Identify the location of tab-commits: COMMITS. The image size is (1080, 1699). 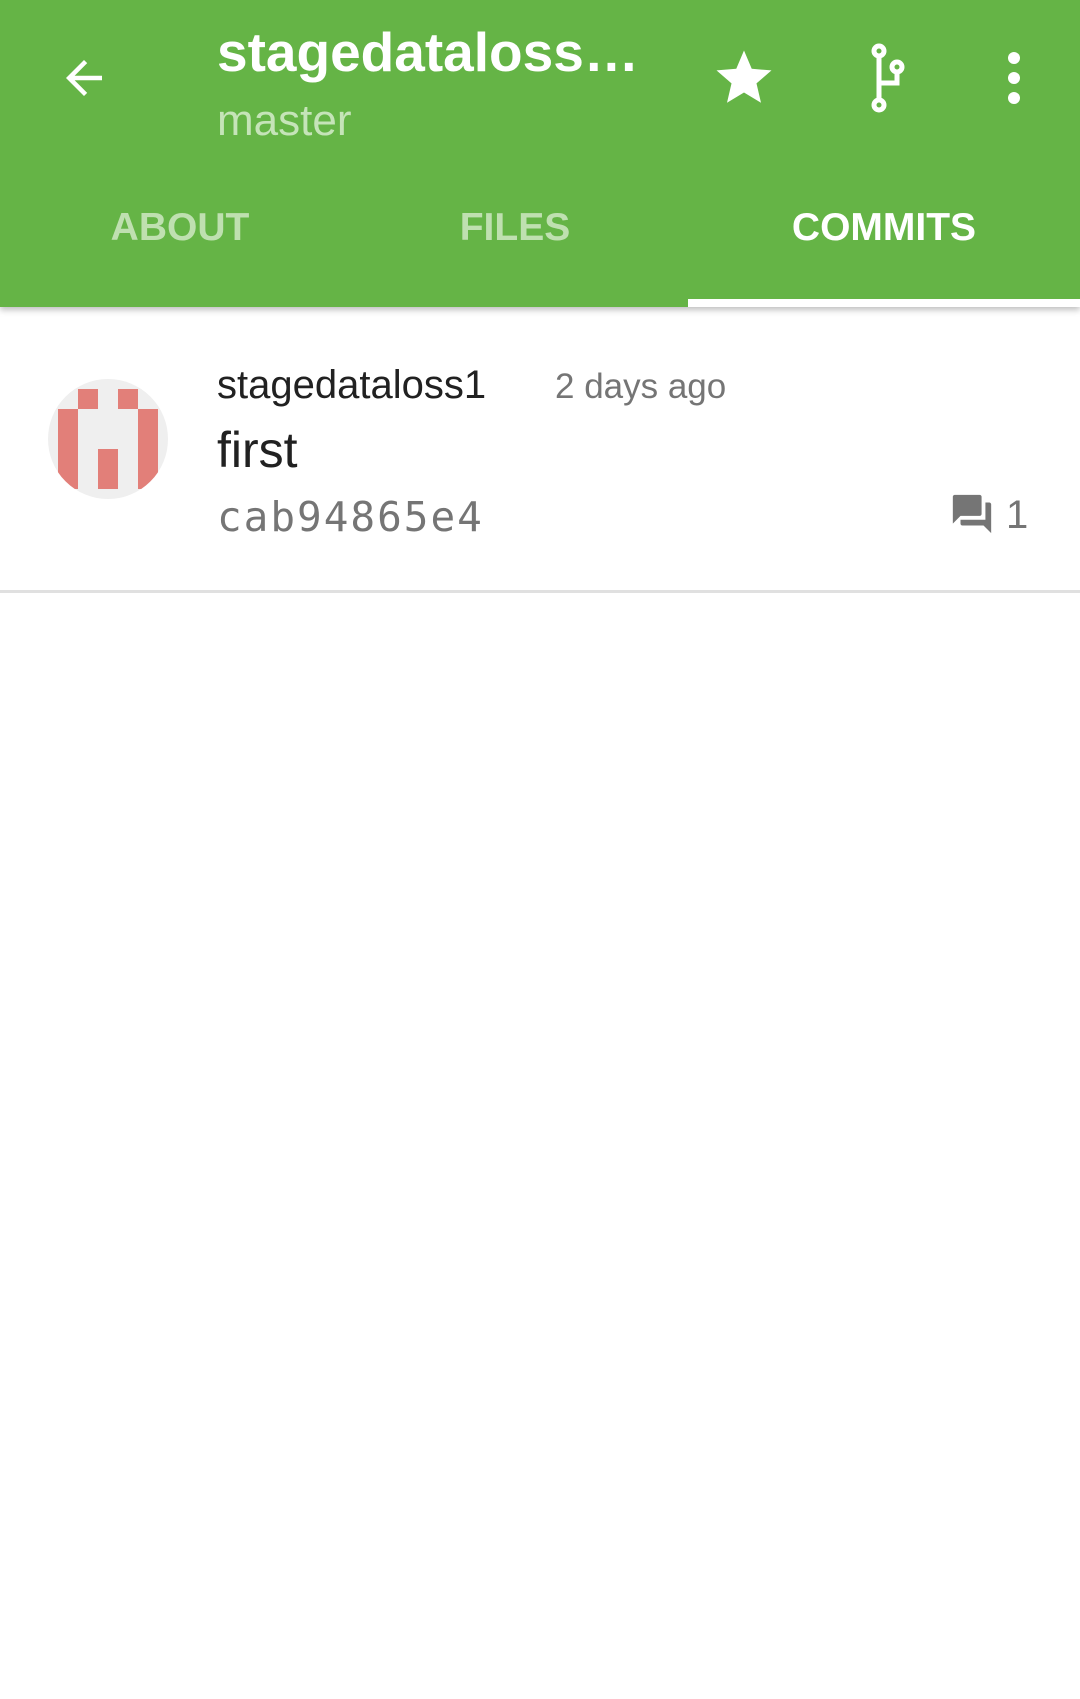
(884, 228).